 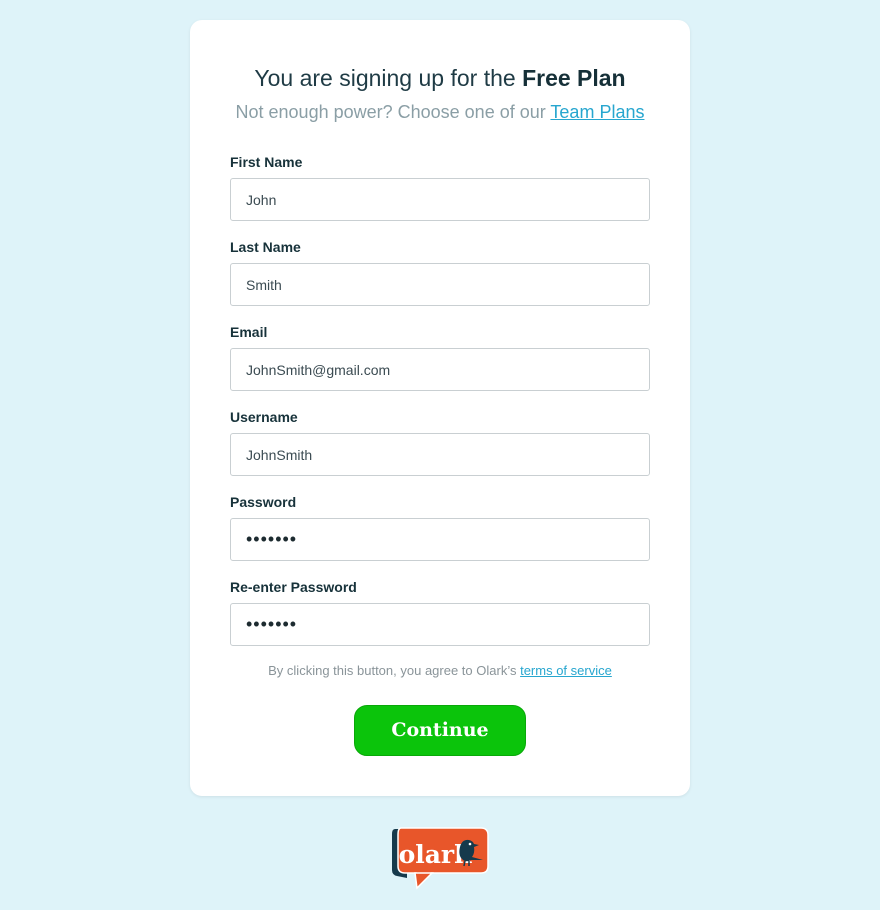 I want to click on email-group: Email, so click(x=440, y=357).